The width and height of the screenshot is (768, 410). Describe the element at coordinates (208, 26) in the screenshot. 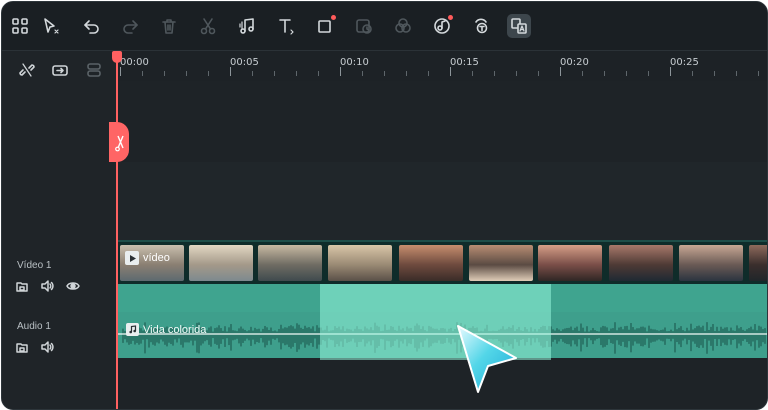

I see `scissors-icon` at that location.